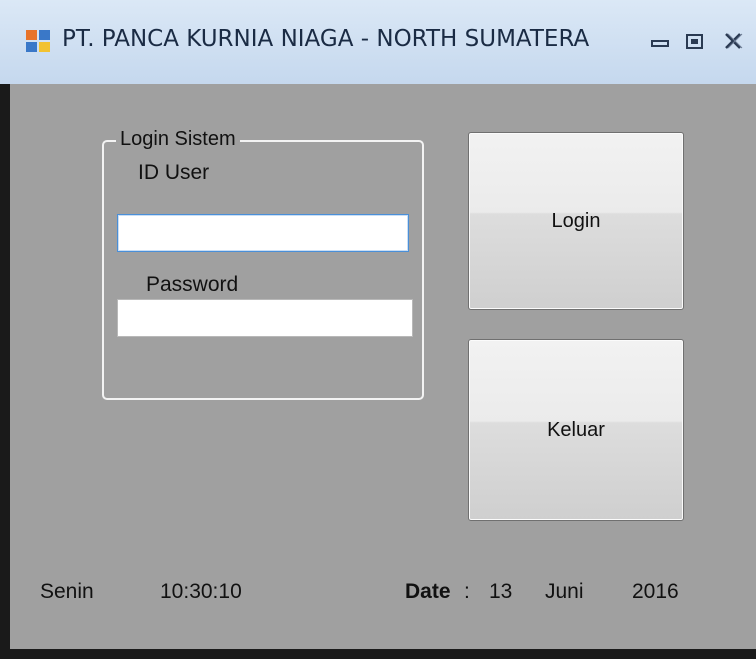 The width and height of the screenshot is (756, 659). I want to click on window-left-border, so click(5, 371).